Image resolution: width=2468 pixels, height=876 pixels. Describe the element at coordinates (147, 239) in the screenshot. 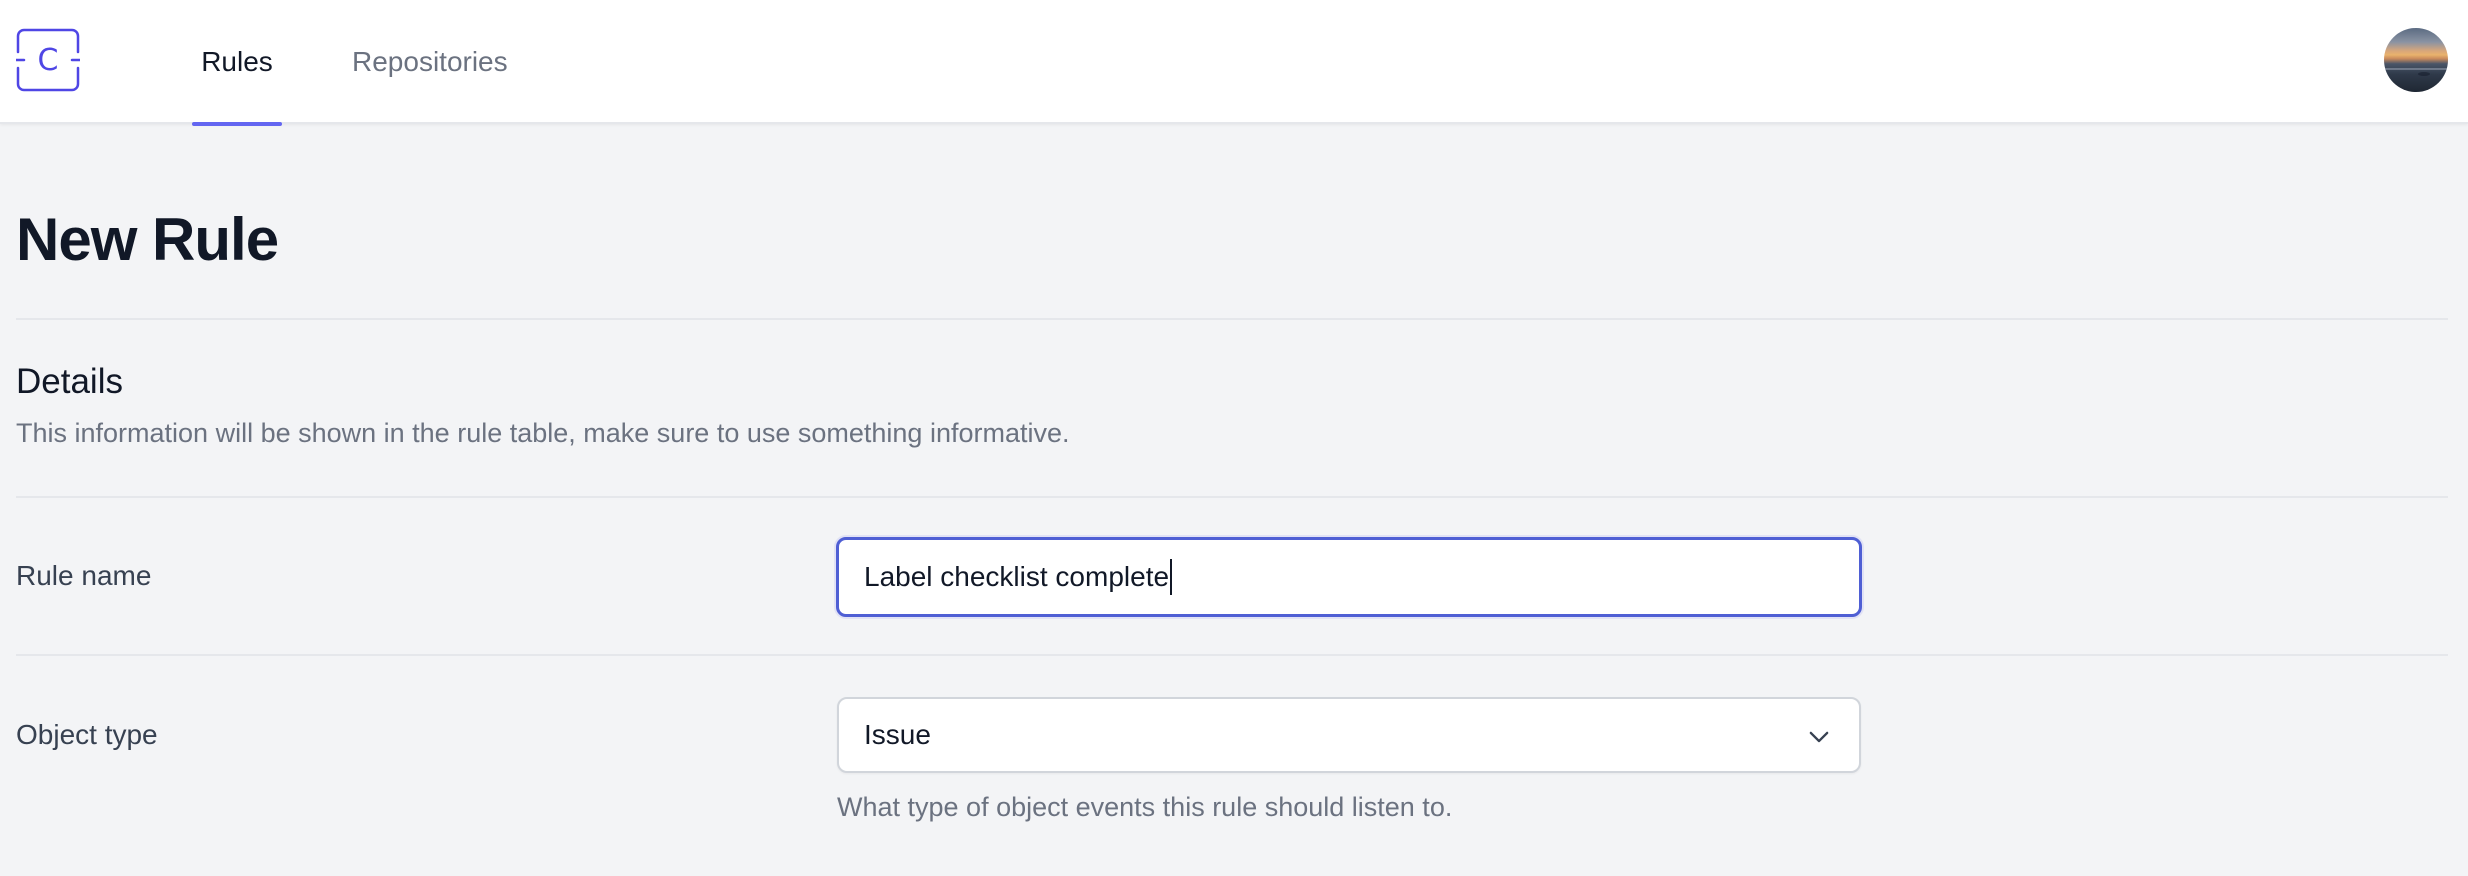

I see `page-title: New Rule` at that location.